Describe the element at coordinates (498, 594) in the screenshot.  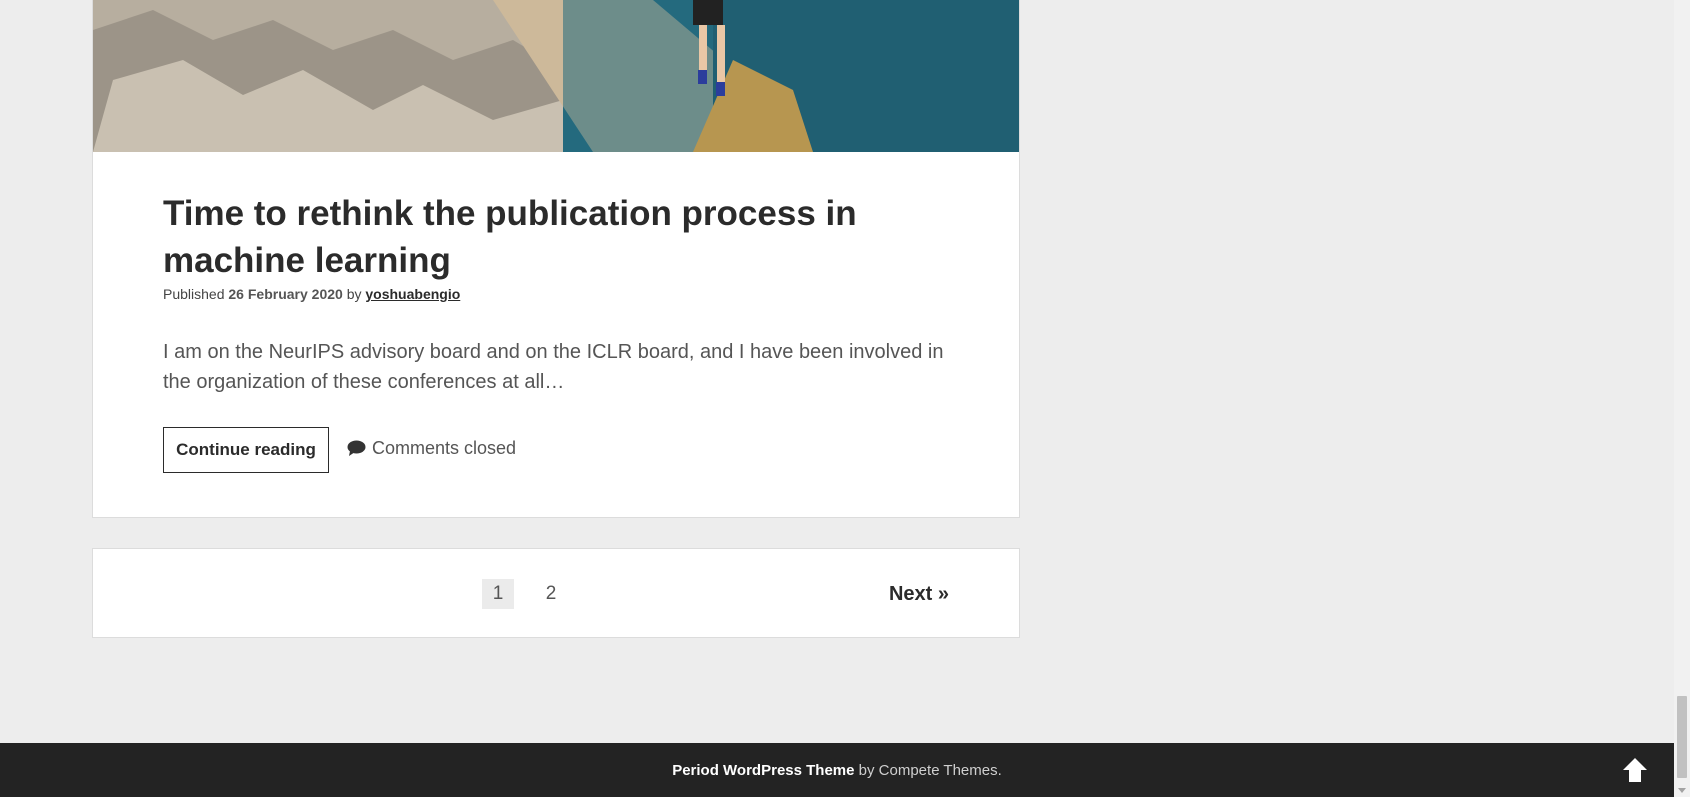
I see `page-1-current: 1` at that location.